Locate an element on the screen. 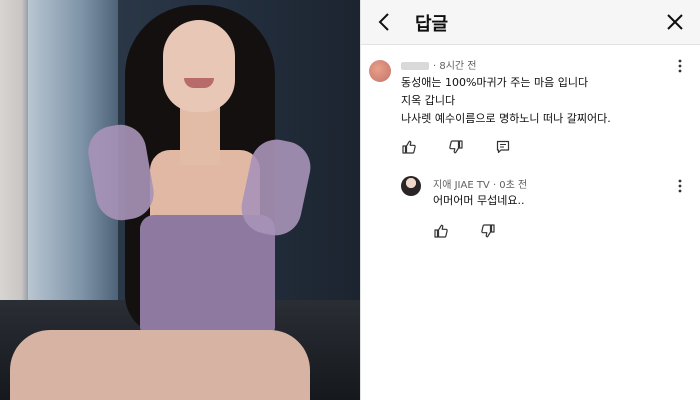 Image resolution: width=700 pixels, height=400 pixels. person-dress is located at coordinates (207, 275).